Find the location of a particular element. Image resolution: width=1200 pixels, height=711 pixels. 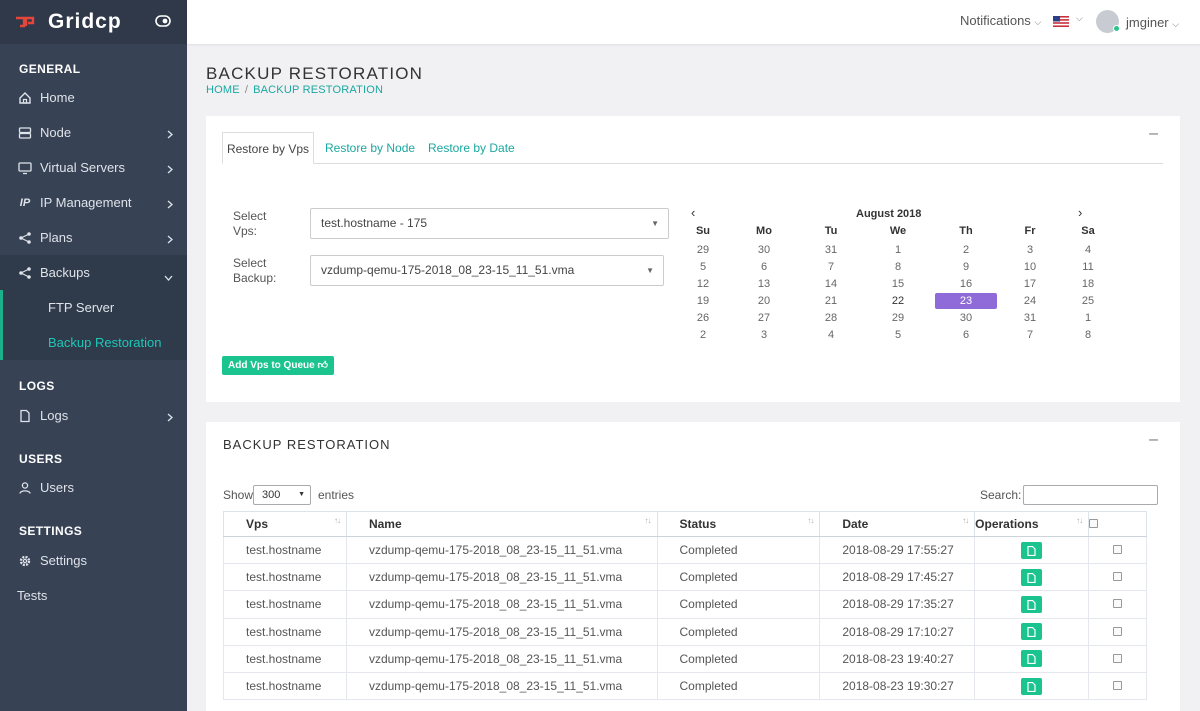

calendar-day: 12 is located at coordinates (703, 284).